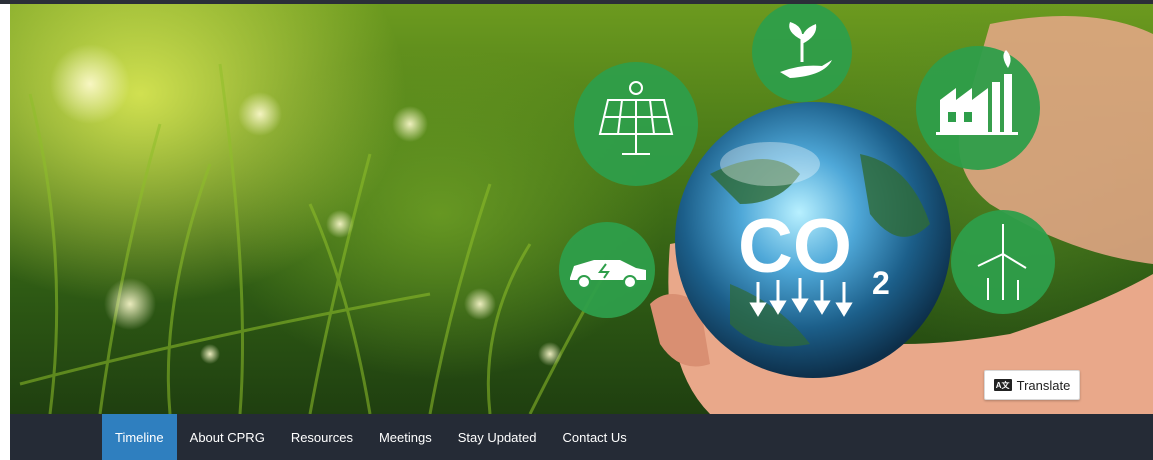 This screenshot has width=1153, height=460. Describe the element at coordinates (1003, 262) in the screenshot. I see `wind-turbine-icon` at that location.